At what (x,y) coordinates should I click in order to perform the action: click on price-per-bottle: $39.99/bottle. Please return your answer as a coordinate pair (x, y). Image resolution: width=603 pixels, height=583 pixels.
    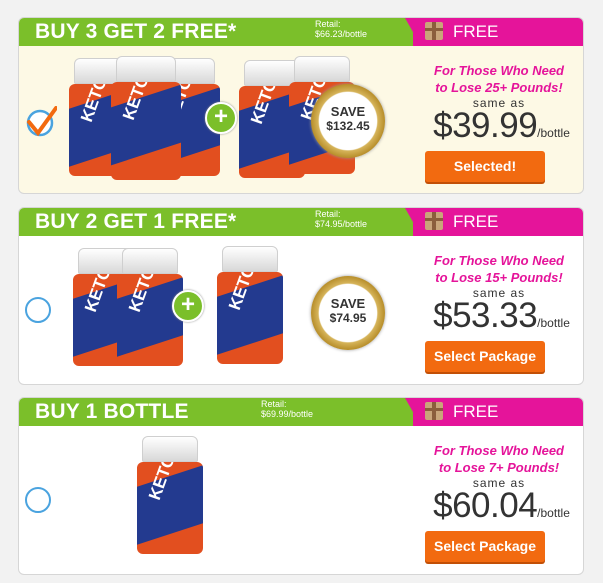
    Looking at the image, I should click on (501, 125).